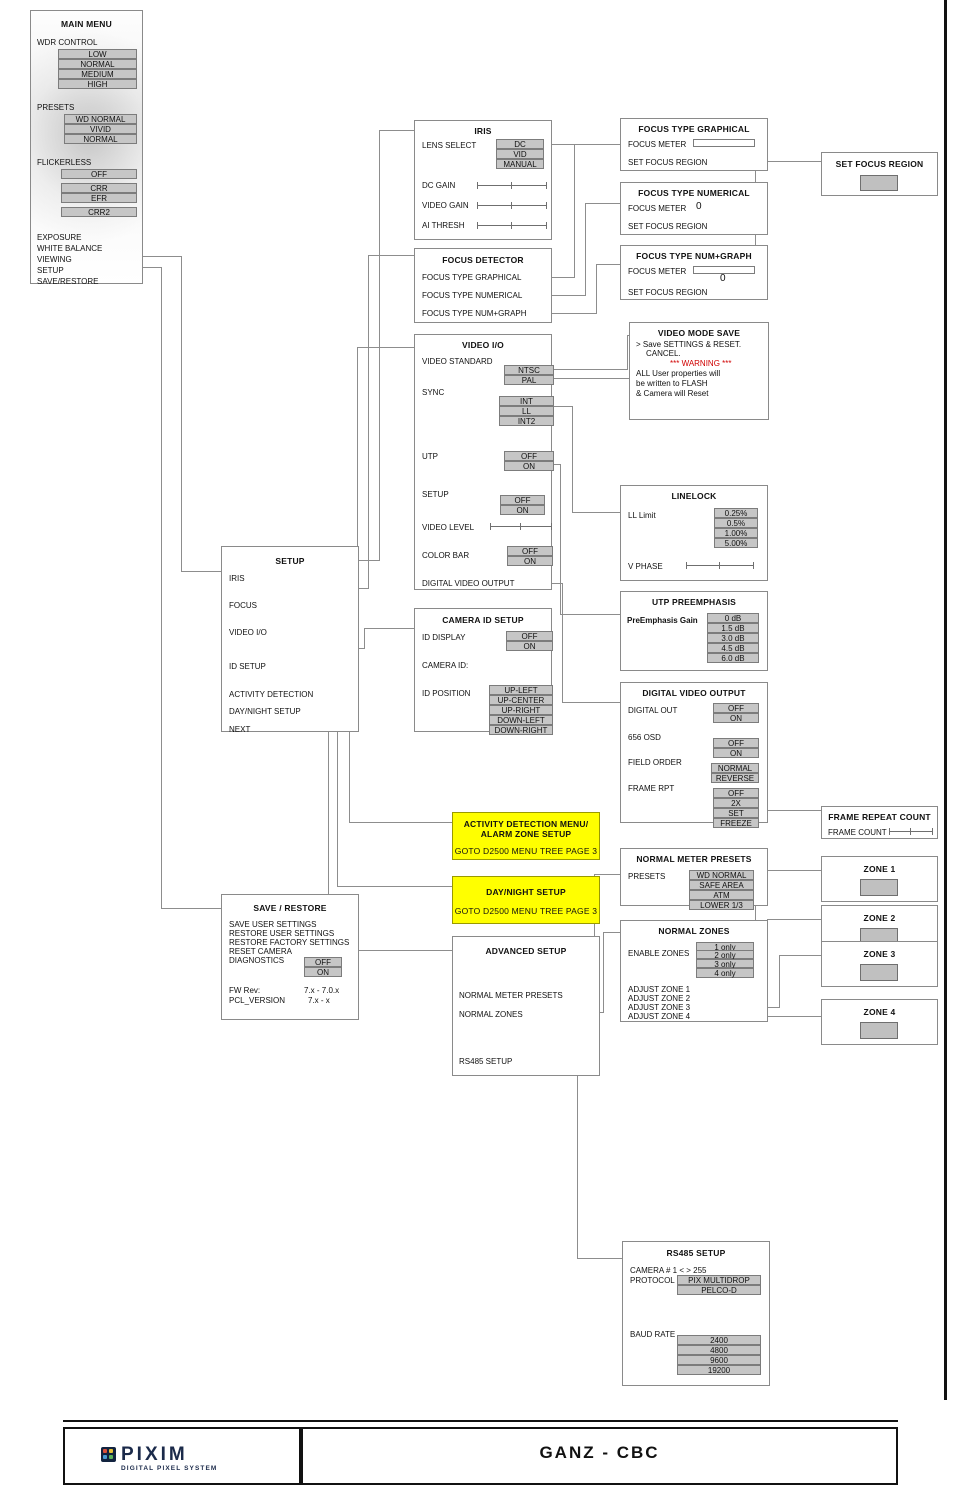 The height and width of the screenshot is (1491, 960). I want to click on save-restore-item-restore-user: RESTORE USER SETTINGS, so click(281, 933).